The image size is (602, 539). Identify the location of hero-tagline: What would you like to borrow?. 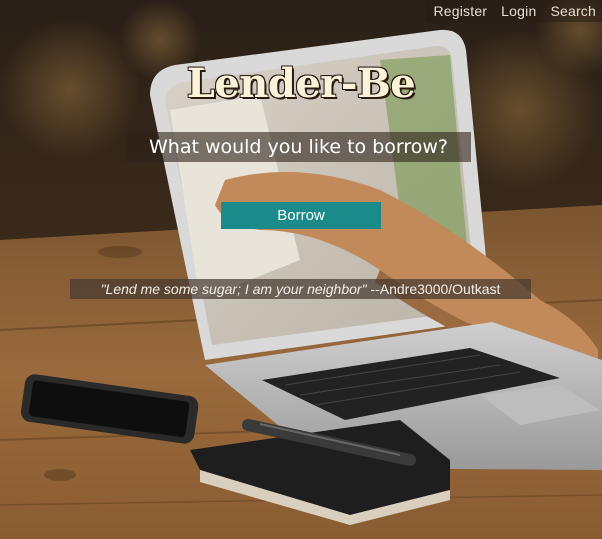
(298, 147).